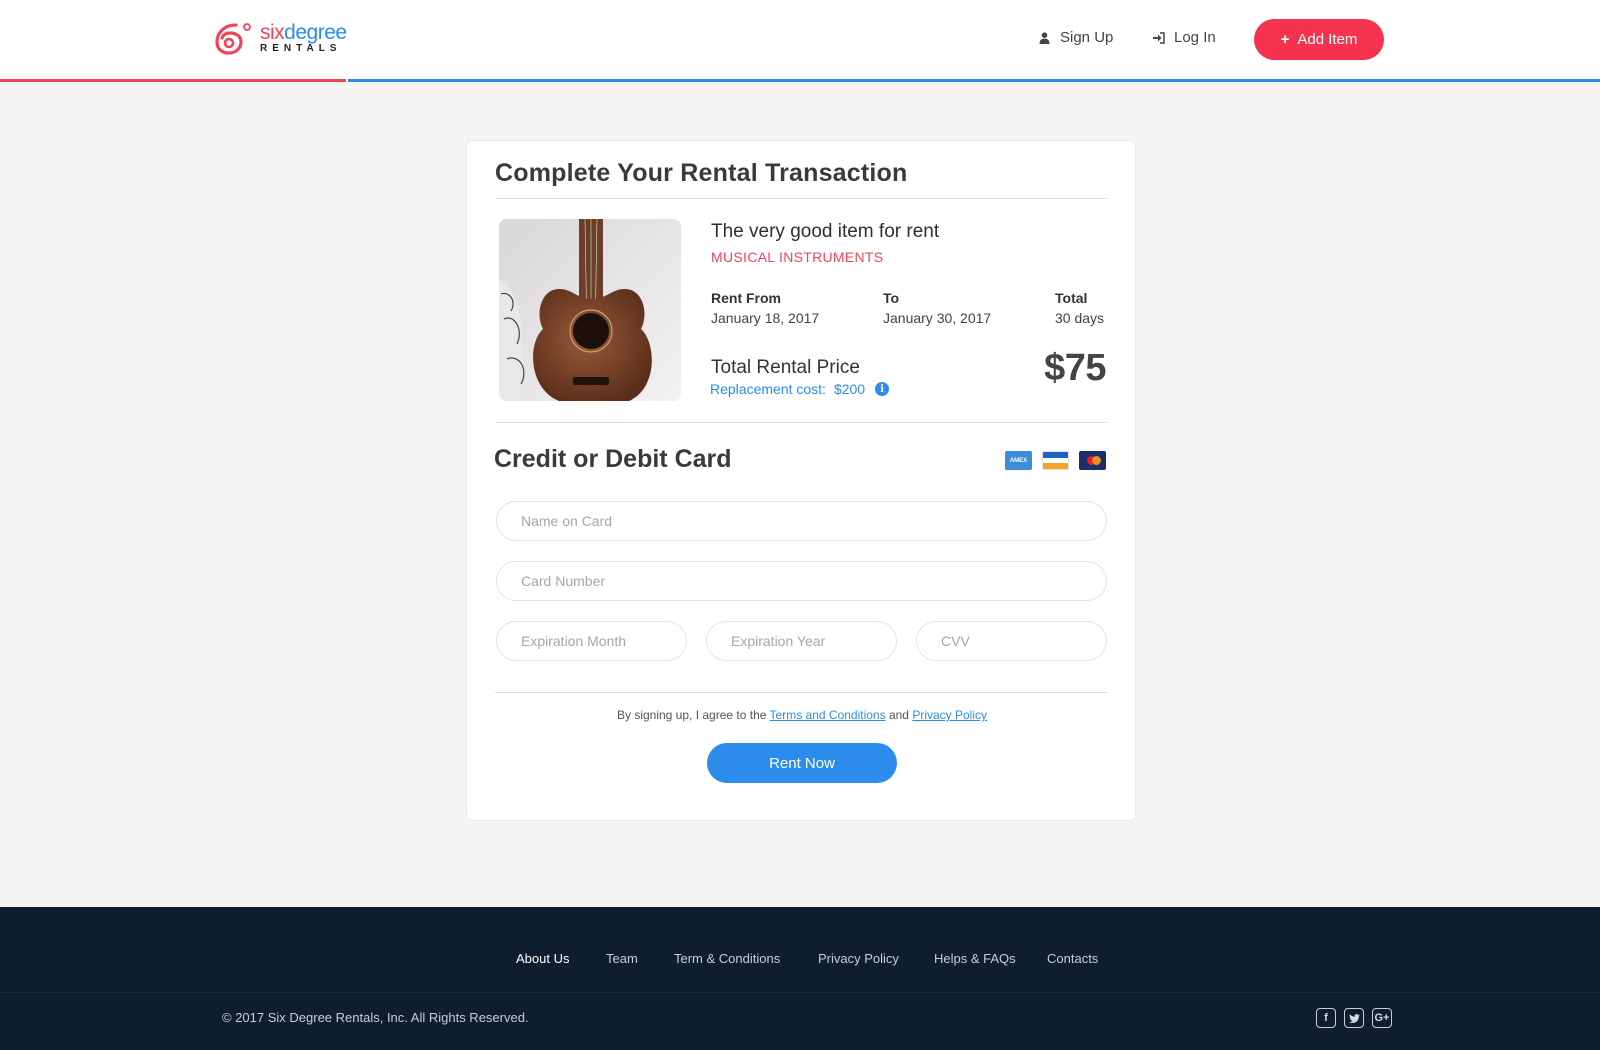  What do you see at coordinates (975, 958) in the screenshot?
I see `footer-link-faqs: Helps & FAQs` at bounding box center [975, 958].